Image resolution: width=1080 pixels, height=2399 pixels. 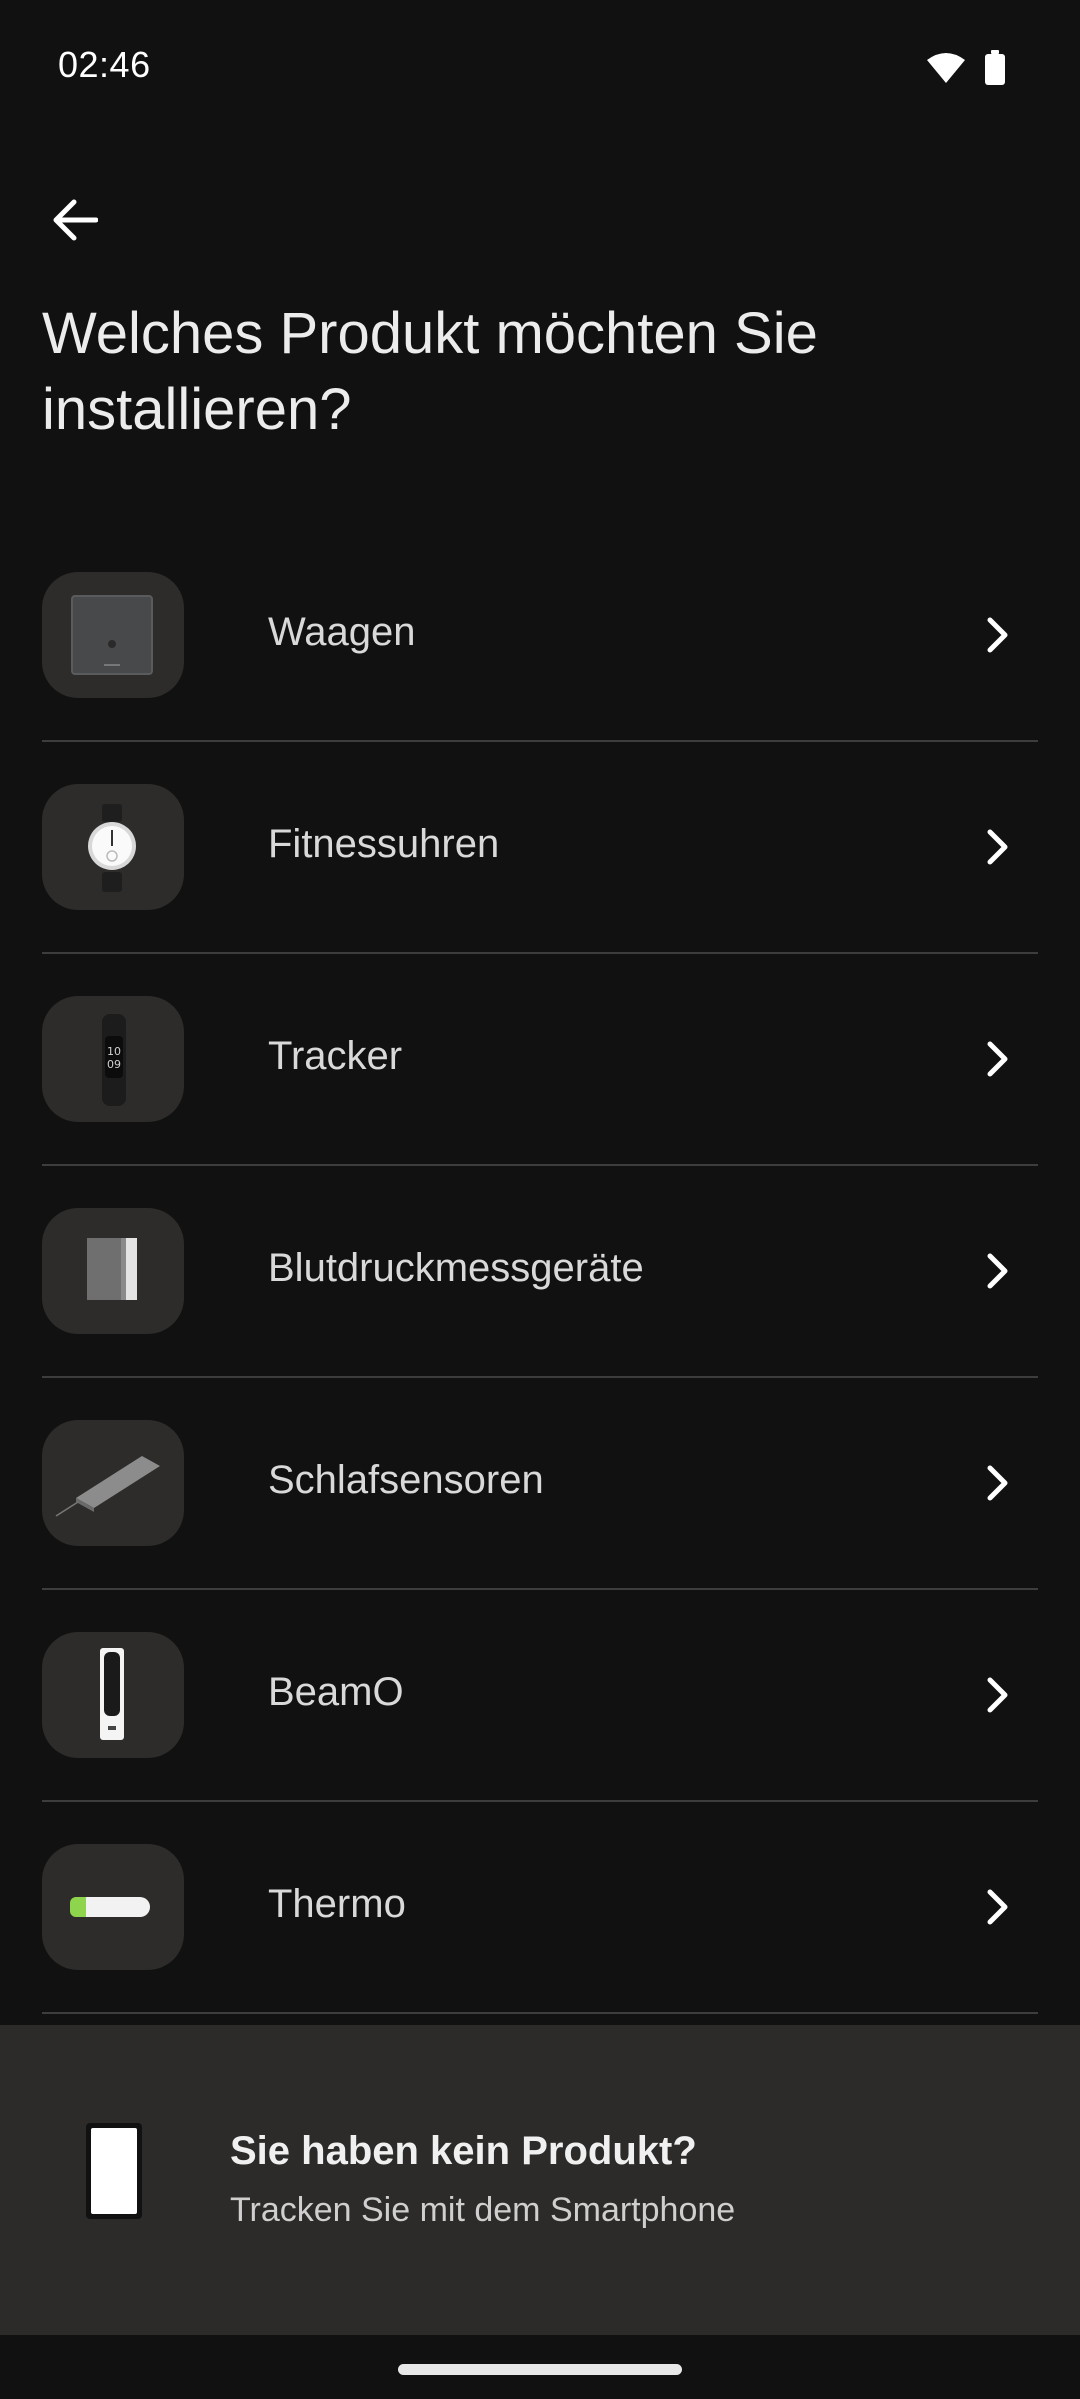 I want to click on svg-text: 10, so click(x=114, y=1051).